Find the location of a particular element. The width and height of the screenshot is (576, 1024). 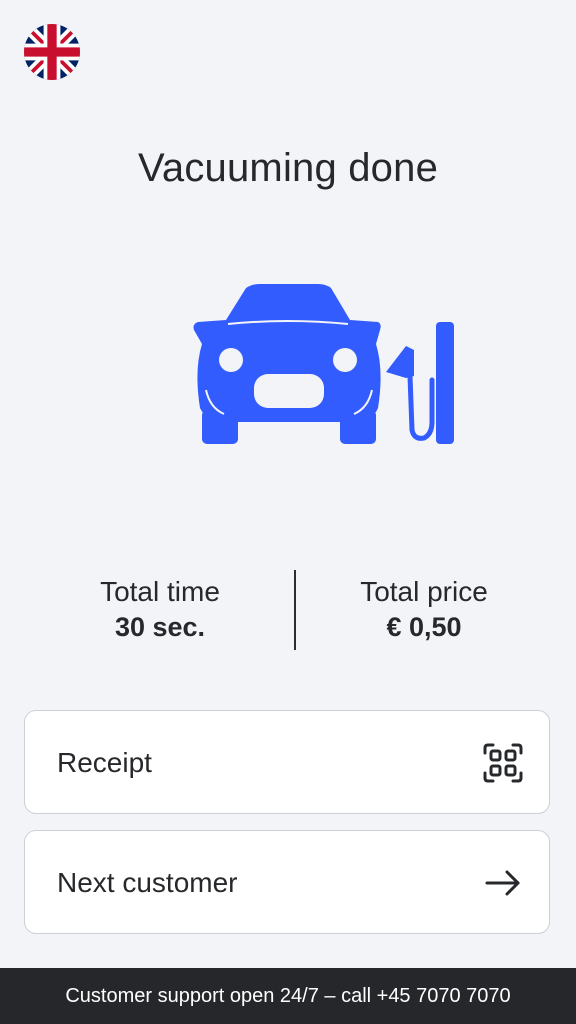

receipt-button-label: Receipt is located at coordinates (104, 762).